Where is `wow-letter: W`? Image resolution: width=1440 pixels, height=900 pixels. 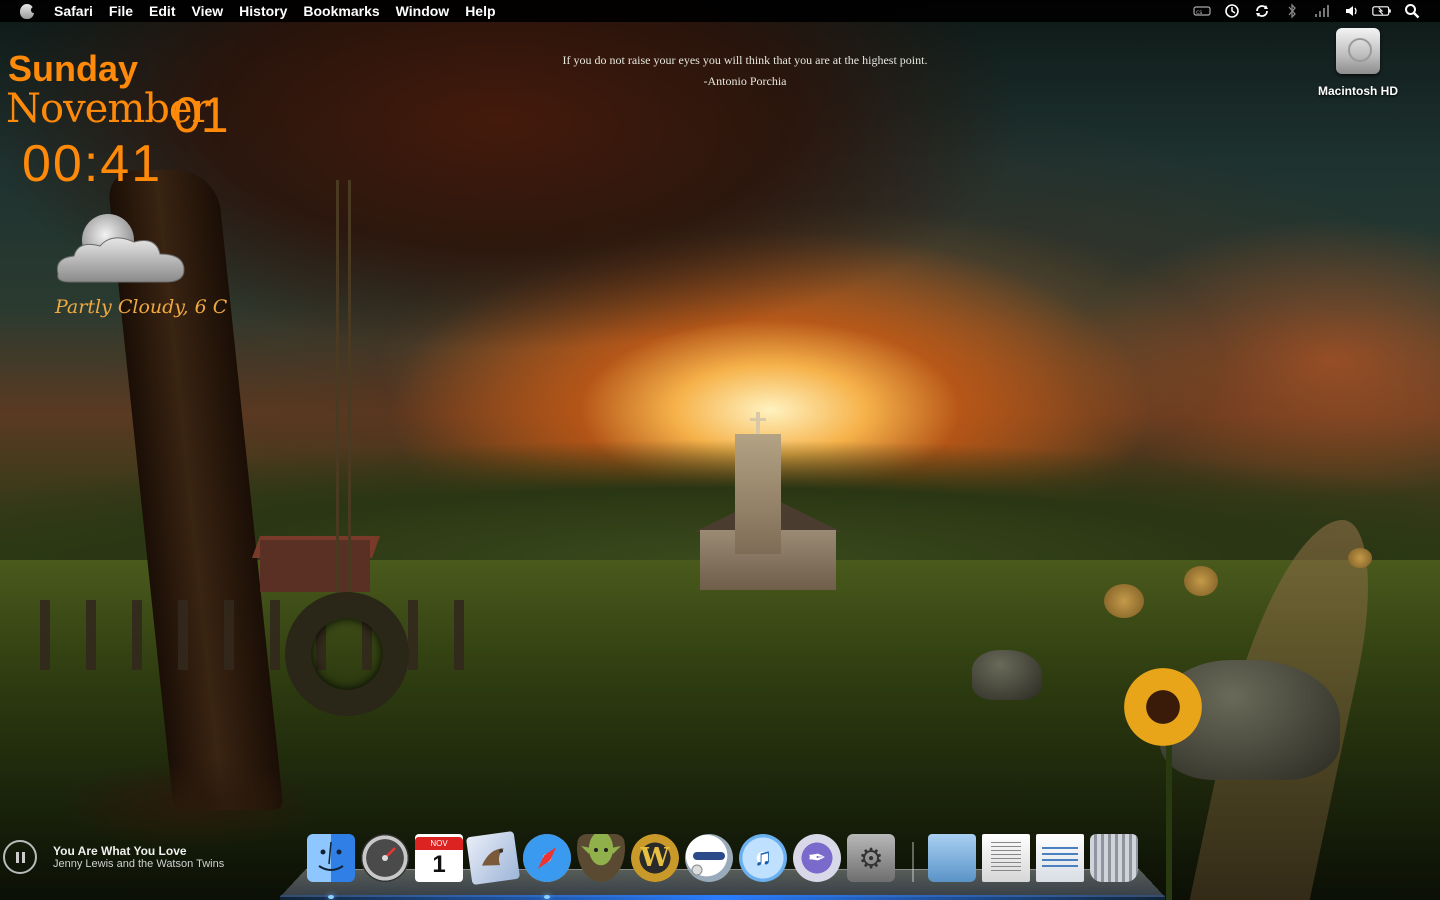
wow-letter: W is located at coordinates (655, 858).